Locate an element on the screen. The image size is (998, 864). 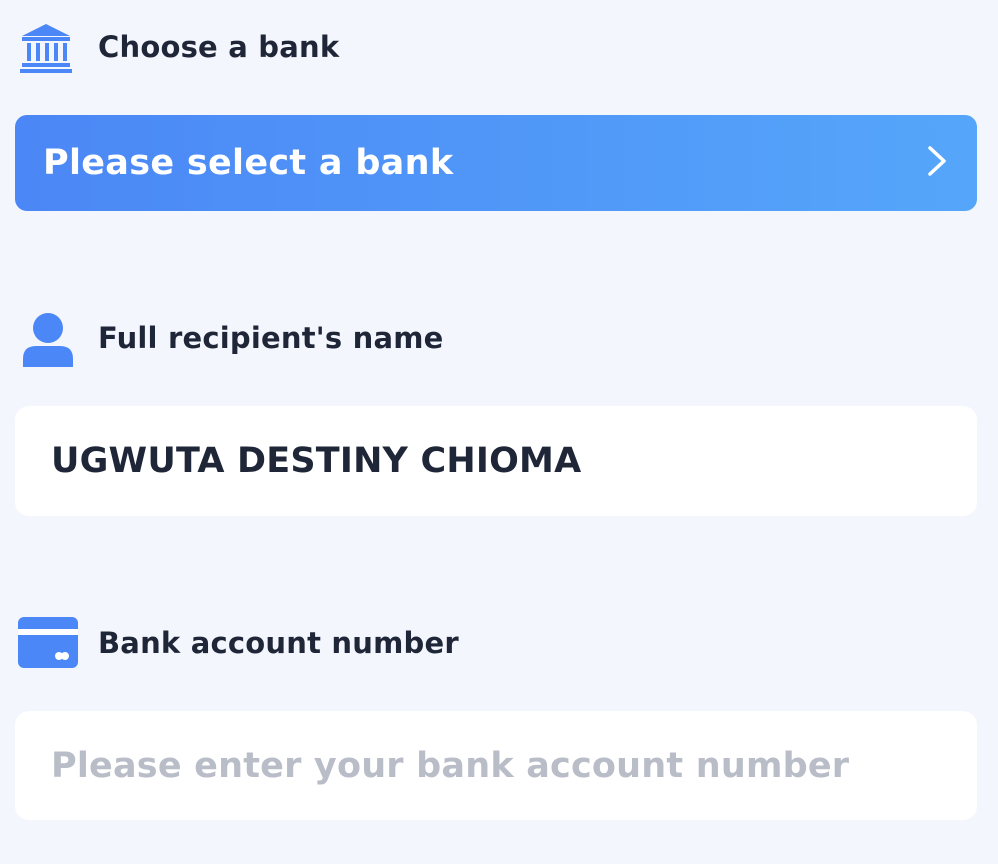
recipient-name-input is located at coordinates (496, 461).